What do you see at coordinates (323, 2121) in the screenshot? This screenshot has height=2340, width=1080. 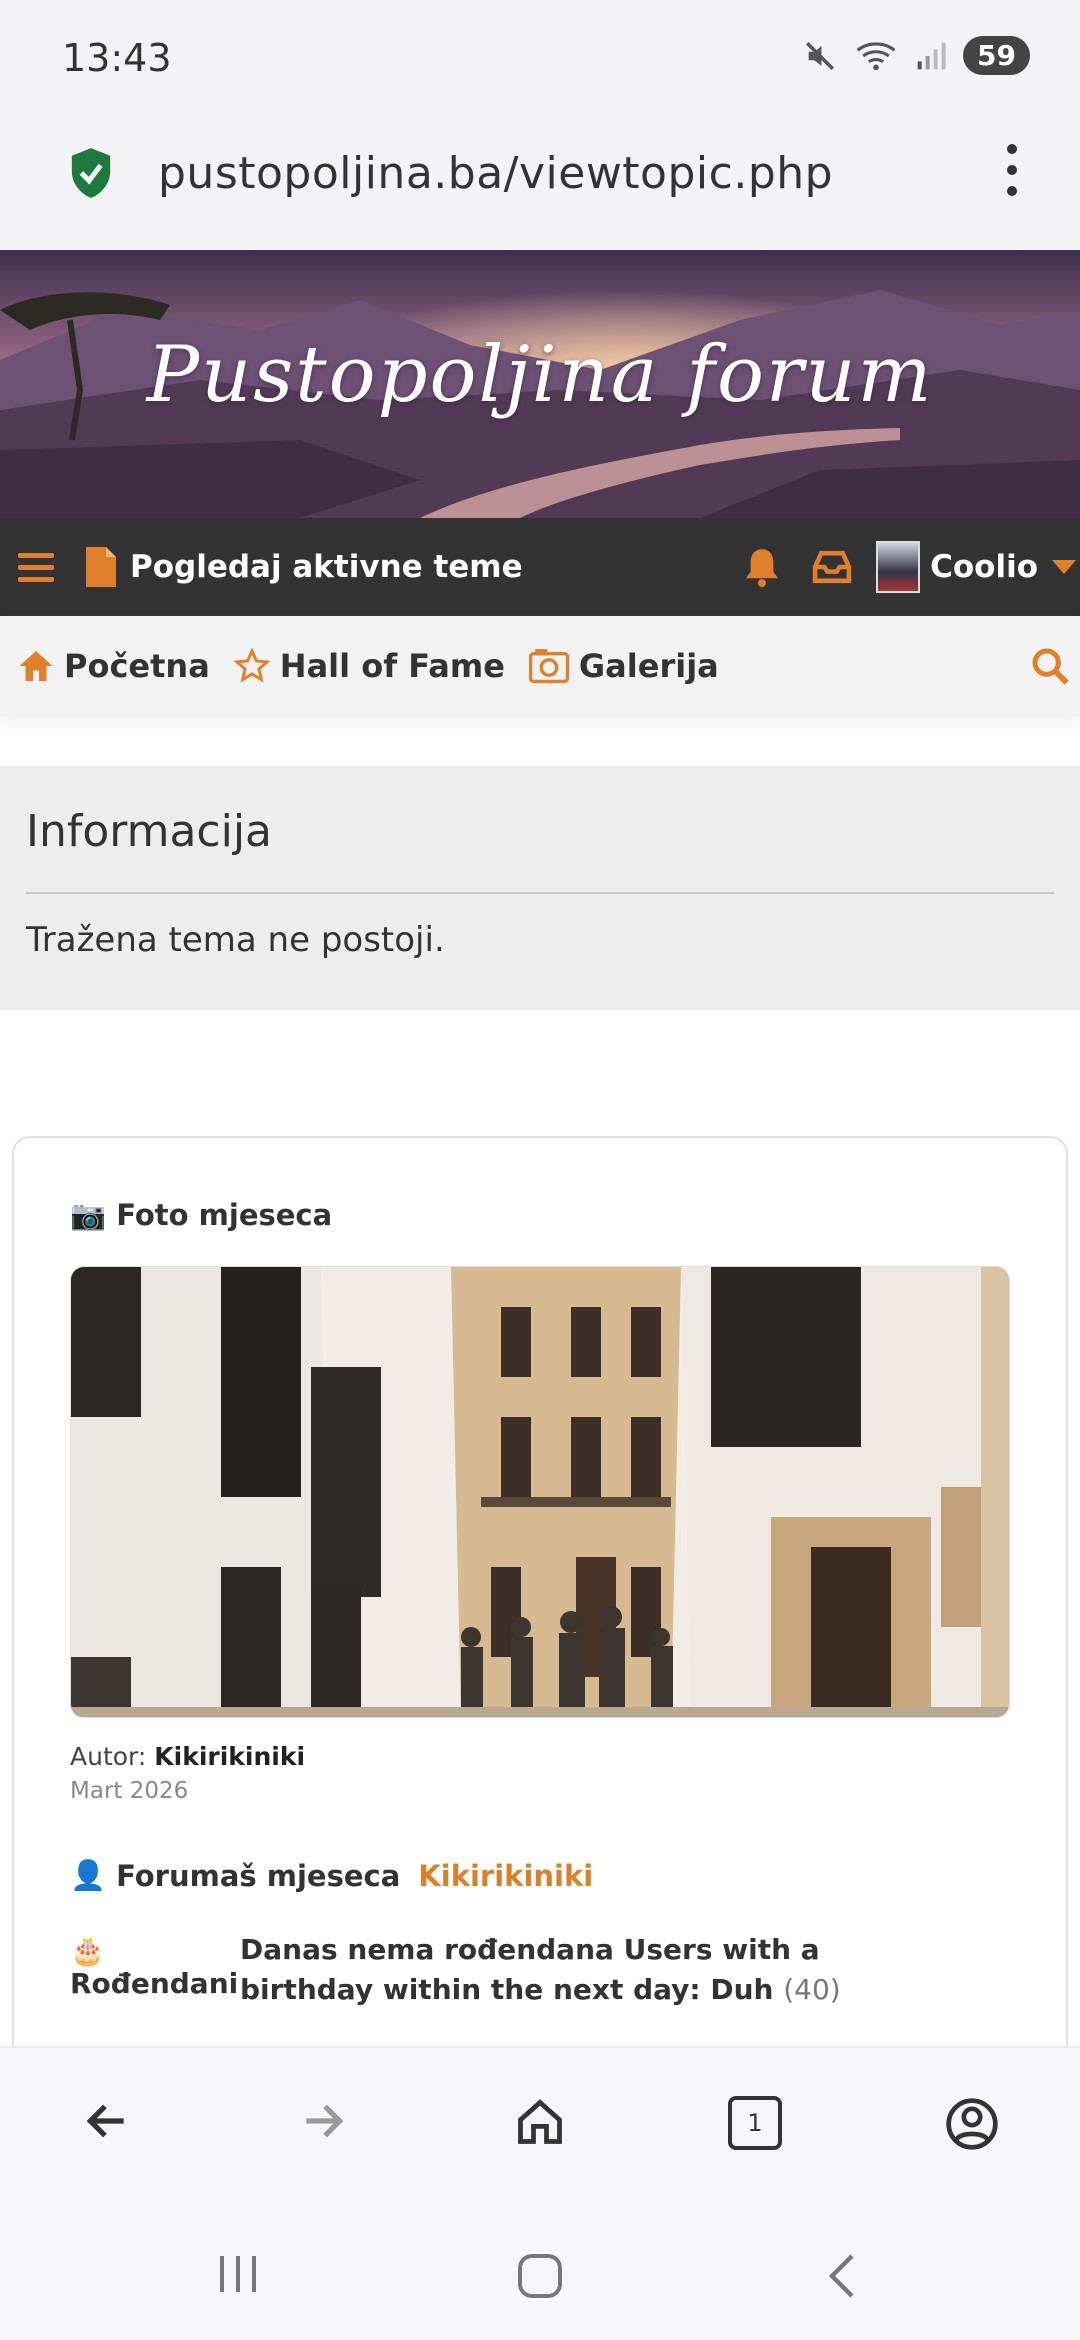 I see `forward-arrow-icon` at bounding box center [323, 2121].